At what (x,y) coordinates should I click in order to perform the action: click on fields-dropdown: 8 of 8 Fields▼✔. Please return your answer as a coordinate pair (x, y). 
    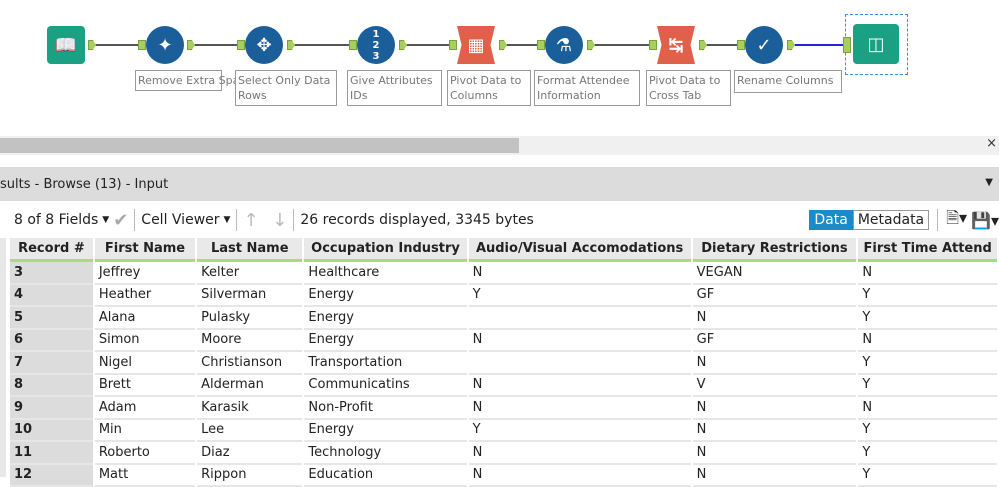
    Looking at the image, I should click on (71, 220).